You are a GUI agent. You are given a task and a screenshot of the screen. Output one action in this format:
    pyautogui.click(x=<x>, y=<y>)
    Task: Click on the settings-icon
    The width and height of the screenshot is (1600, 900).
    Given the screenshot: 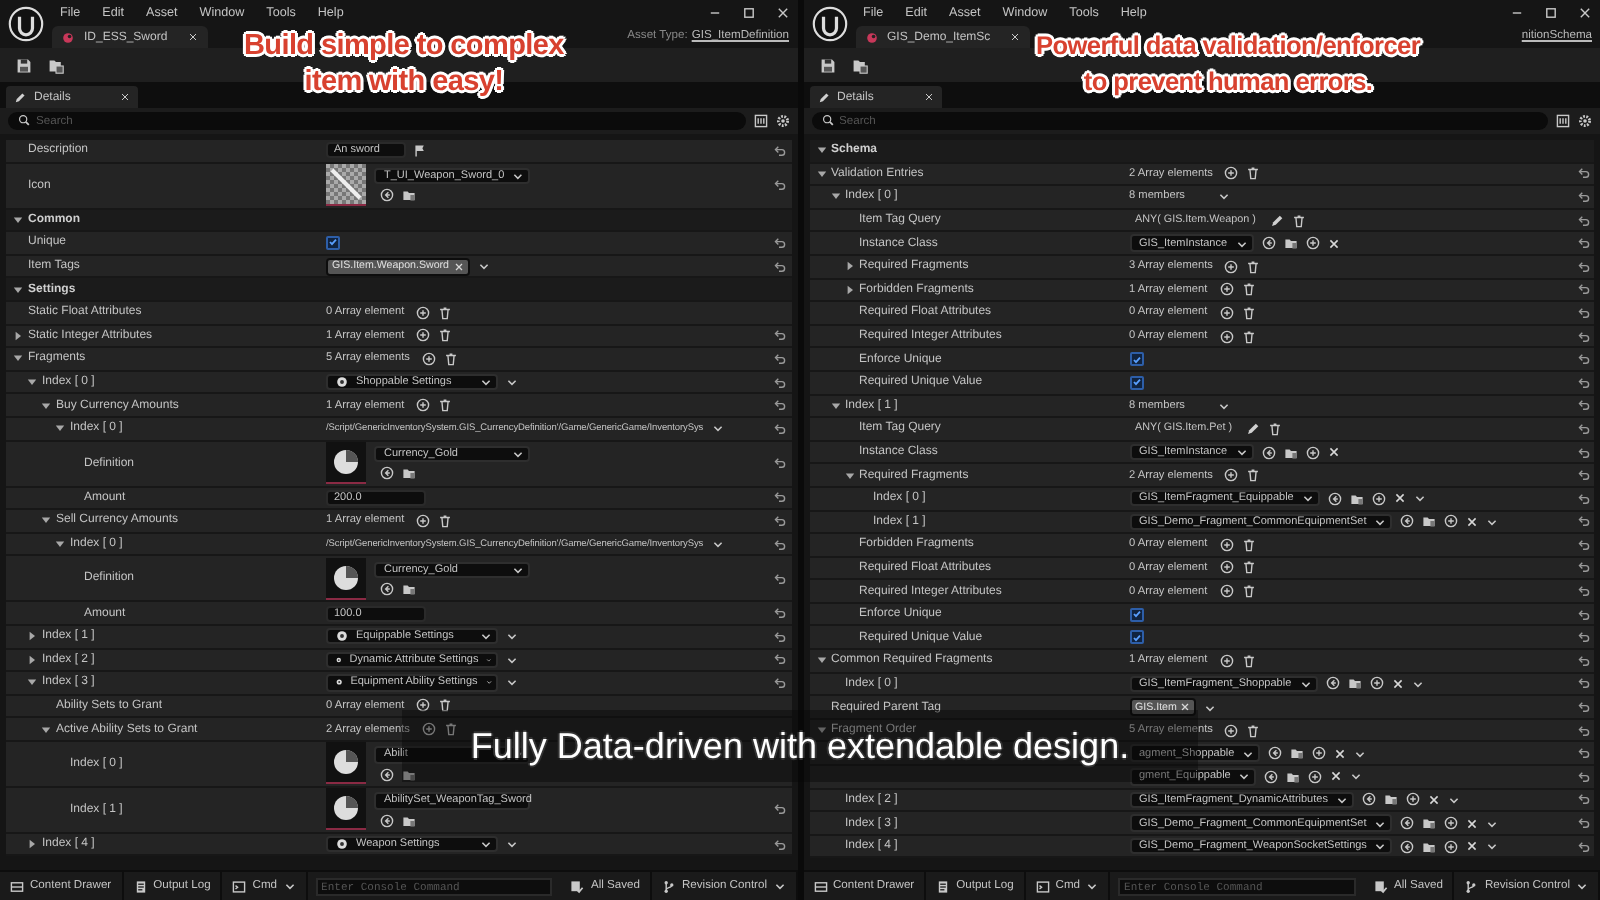 What is the action you would take?
    pyautogui.click(x=782, y=121)
    